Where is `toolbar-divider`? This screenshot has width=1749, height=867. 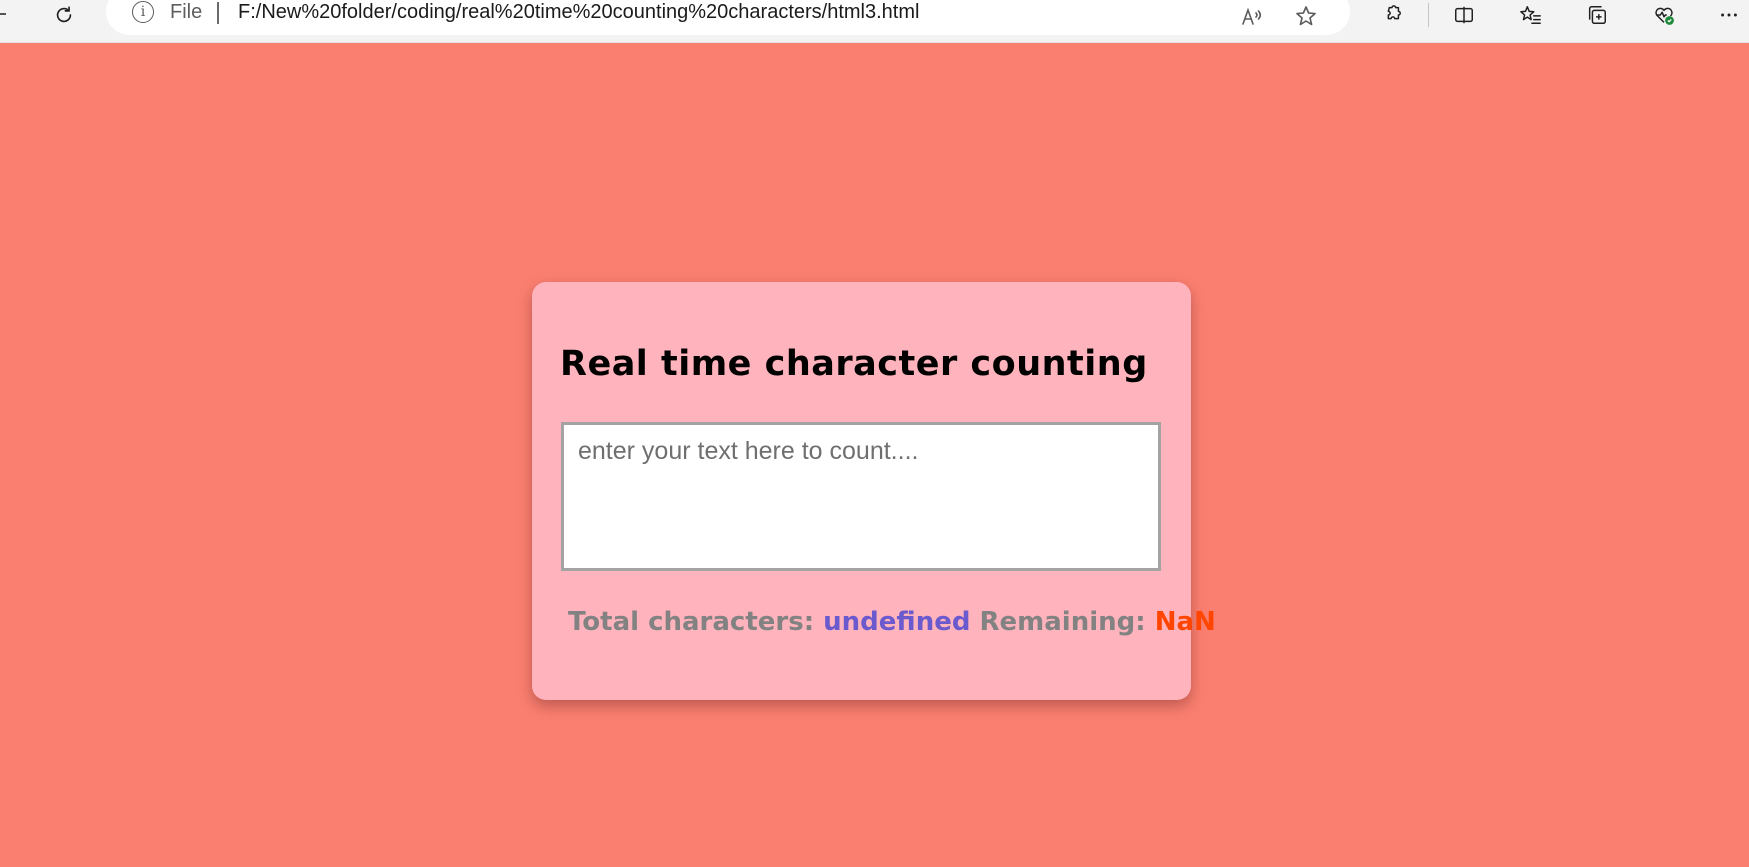
toolbar-divider is located at coordinates (1428, 15).